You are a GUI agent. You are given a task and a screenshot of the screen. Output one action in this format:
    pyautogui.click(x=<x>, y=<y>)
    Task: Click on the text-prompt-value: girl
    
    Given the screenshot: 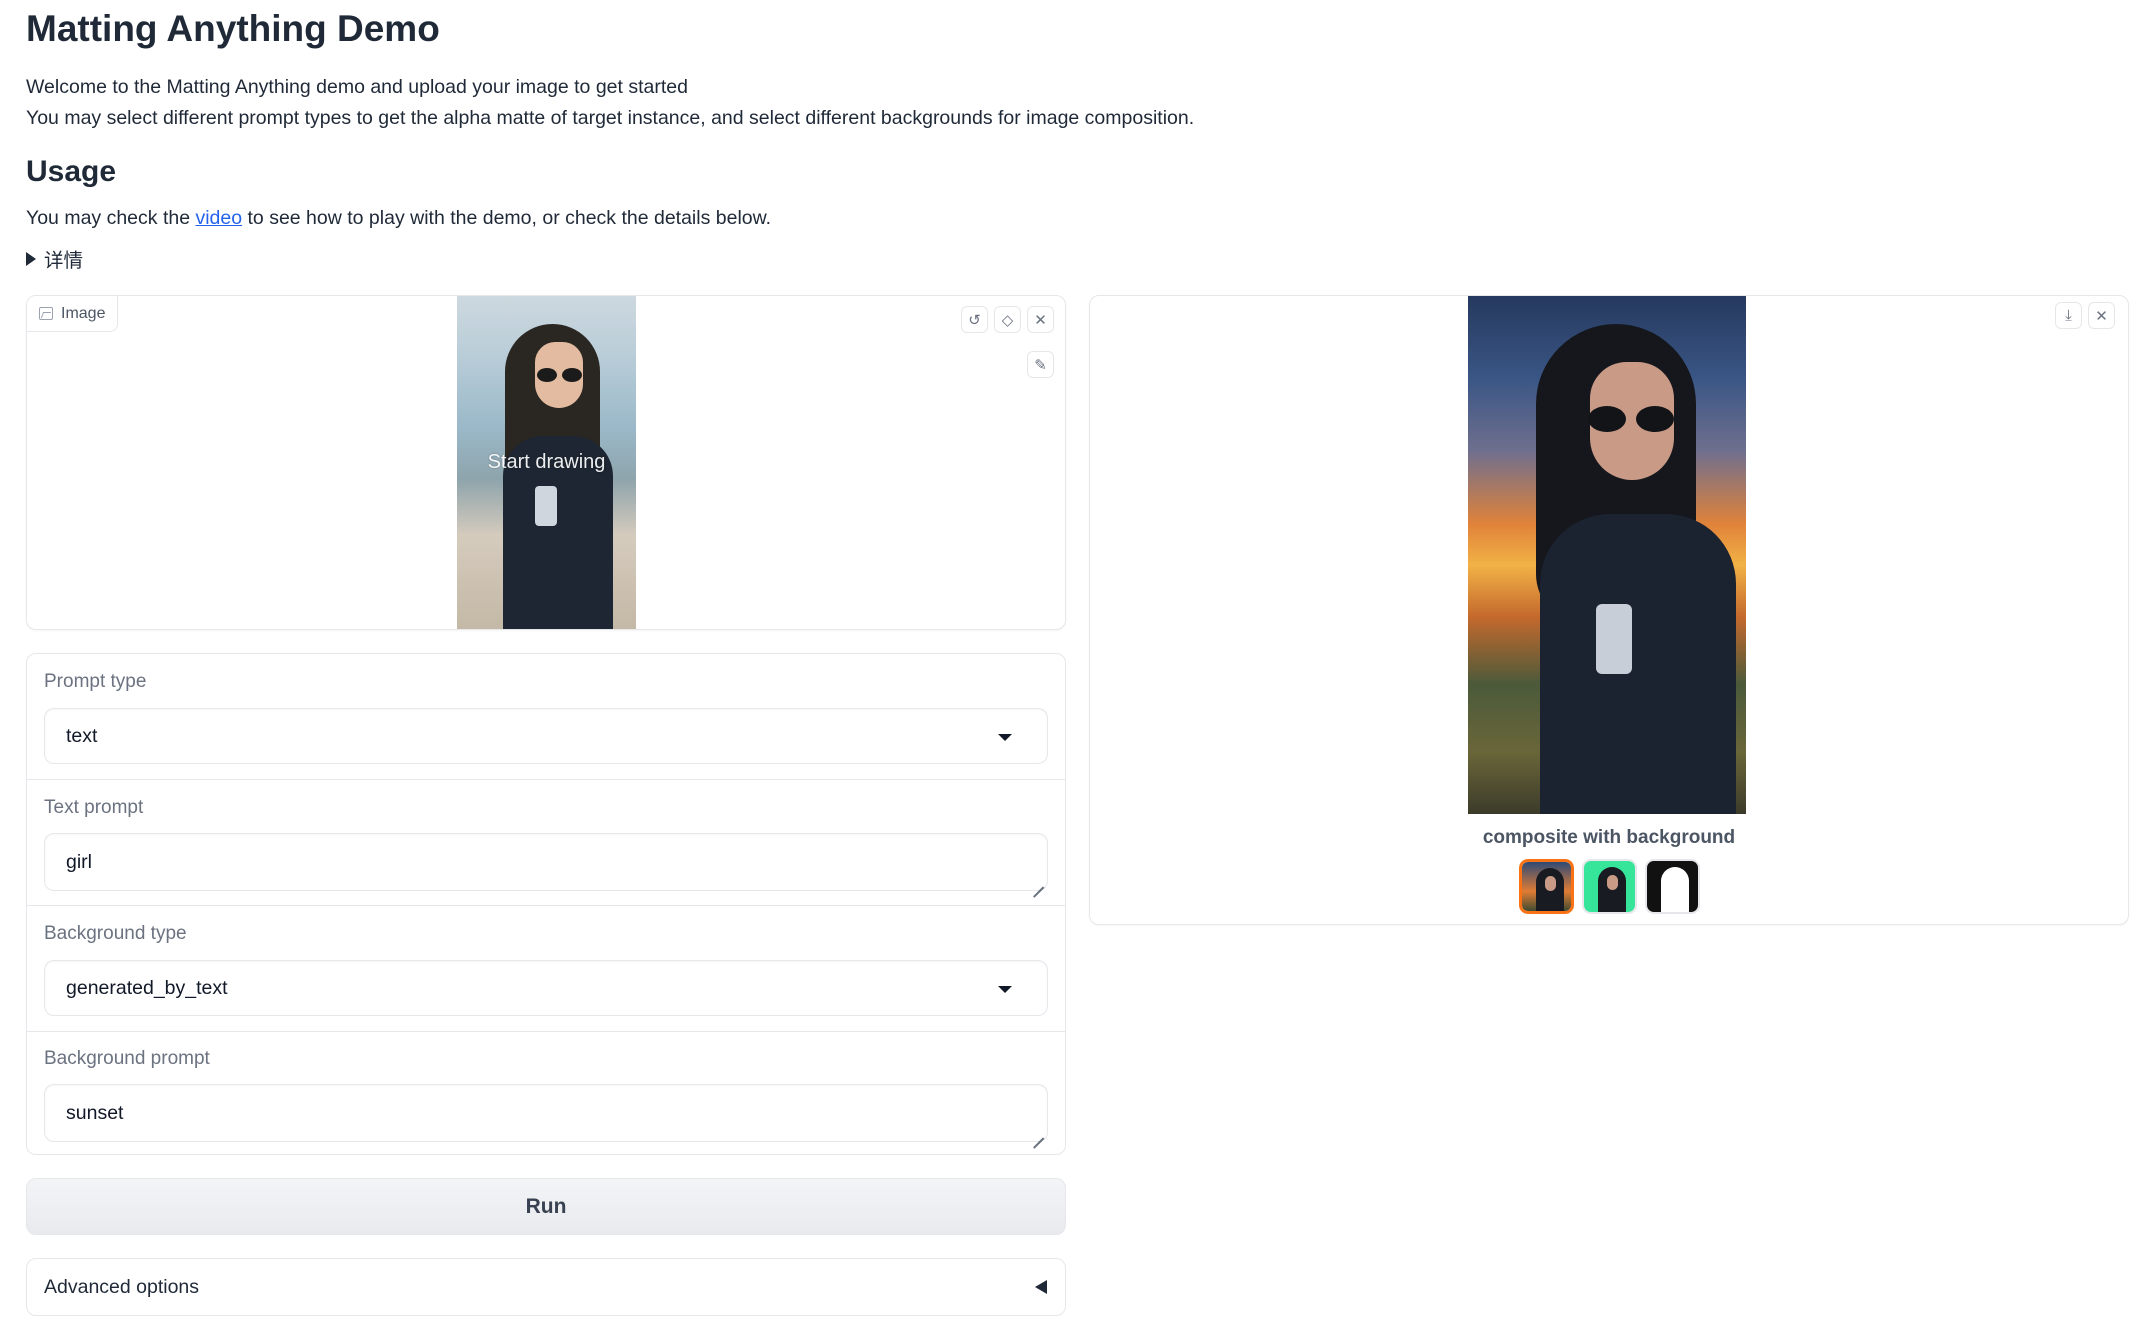 What is the action you would take?
    pyautogui.click(x=79, y=861)
    